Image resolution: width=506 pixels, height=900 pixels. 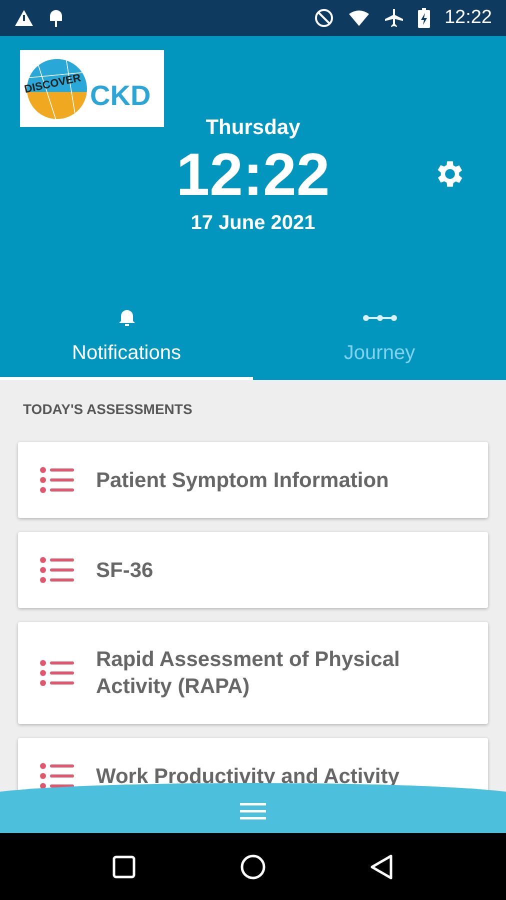 I want to click on assessment-card: Patient Symptom Information, so click(x=253, y=480).